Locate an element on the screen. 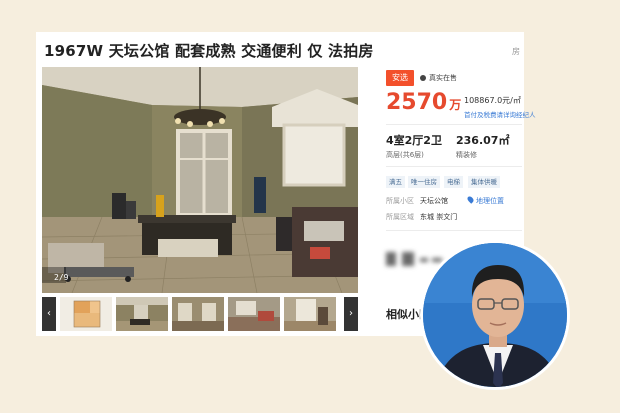 This screenshot has width=620, height=413. portrait-inset is located at coordinates (495, 315).